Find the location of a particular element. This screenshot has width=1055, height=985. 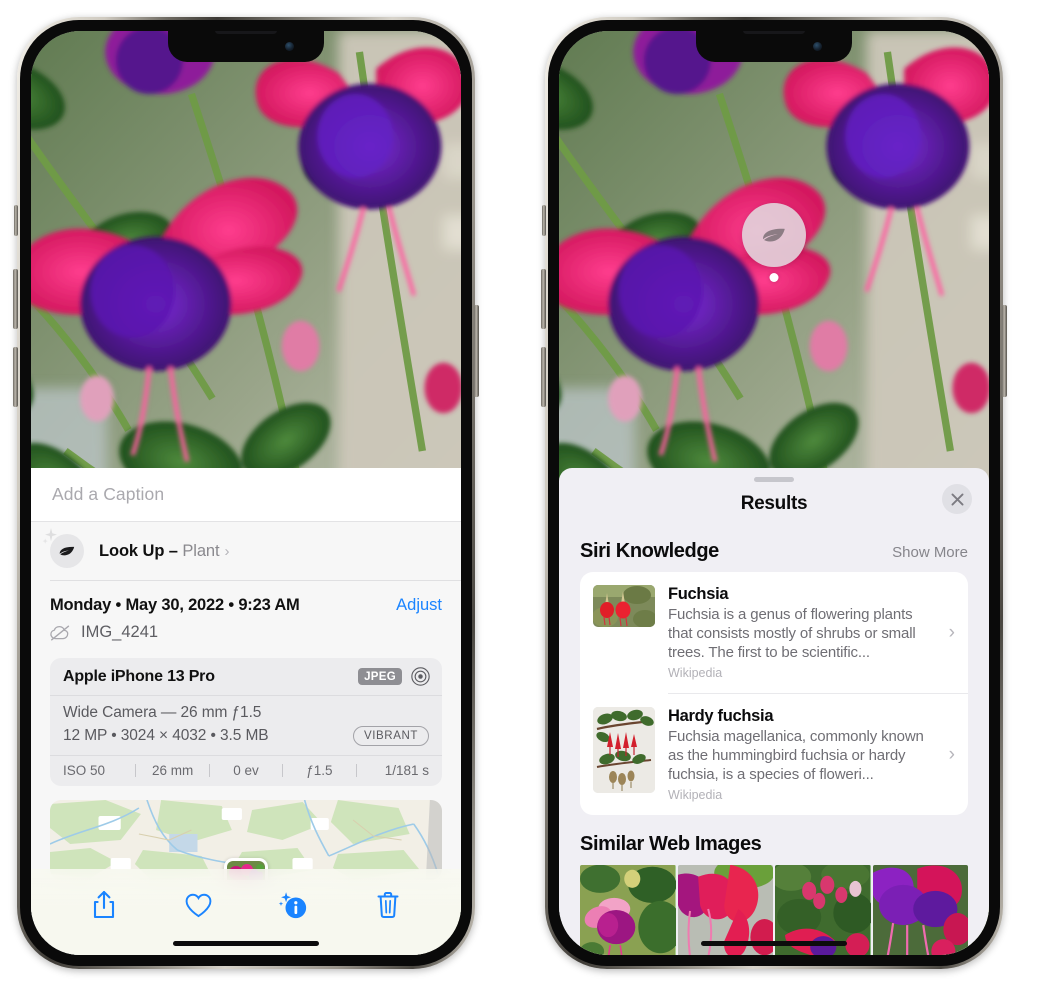

caption-row: Add a Caption is located at coordinates (246, 495).